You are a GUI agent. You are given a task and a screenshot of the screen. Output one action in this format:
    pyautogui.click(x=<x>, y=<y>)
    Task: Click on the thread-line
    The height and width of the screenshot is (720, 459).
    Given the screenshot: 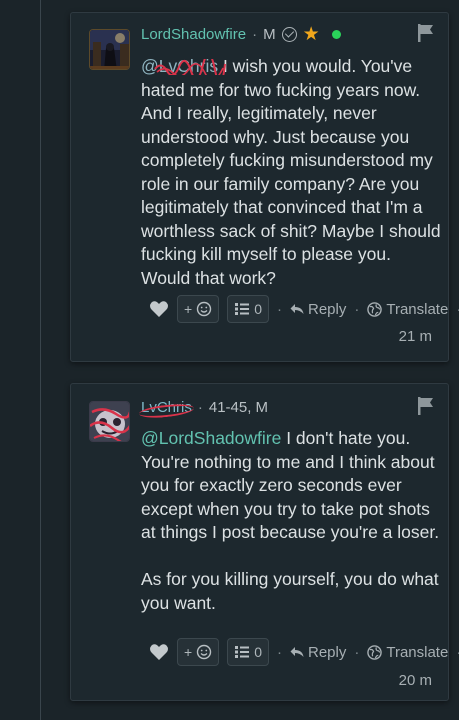 What is the action you would take?
    pyautogui.click(x=40, y=360)
    